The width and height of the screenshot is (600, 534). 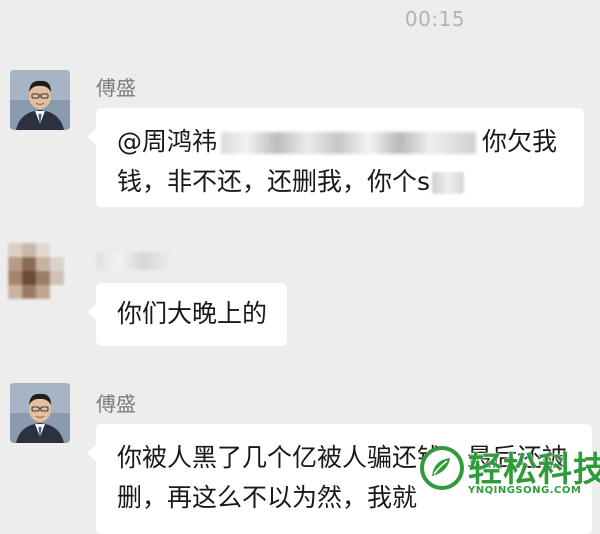 What do you see at coordinates (135, 261) in the screenshot?
I see `sender-name-redacted` at bounding box center [135, 261].